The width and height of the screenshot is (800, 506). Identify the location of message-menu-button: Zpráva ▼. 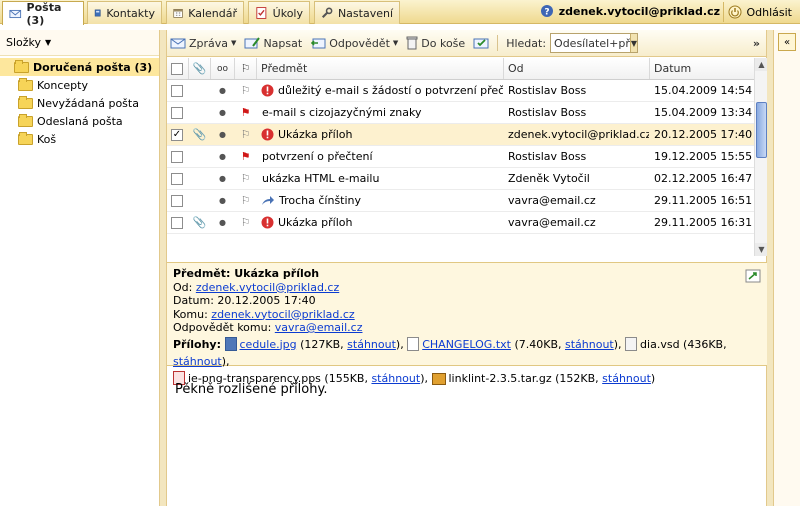
(203, 43).